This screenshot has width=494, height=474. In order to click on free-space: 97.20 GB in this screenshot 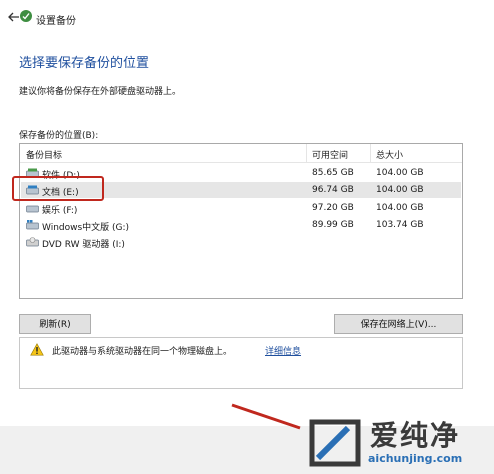, I will do `click(333, 208)`.